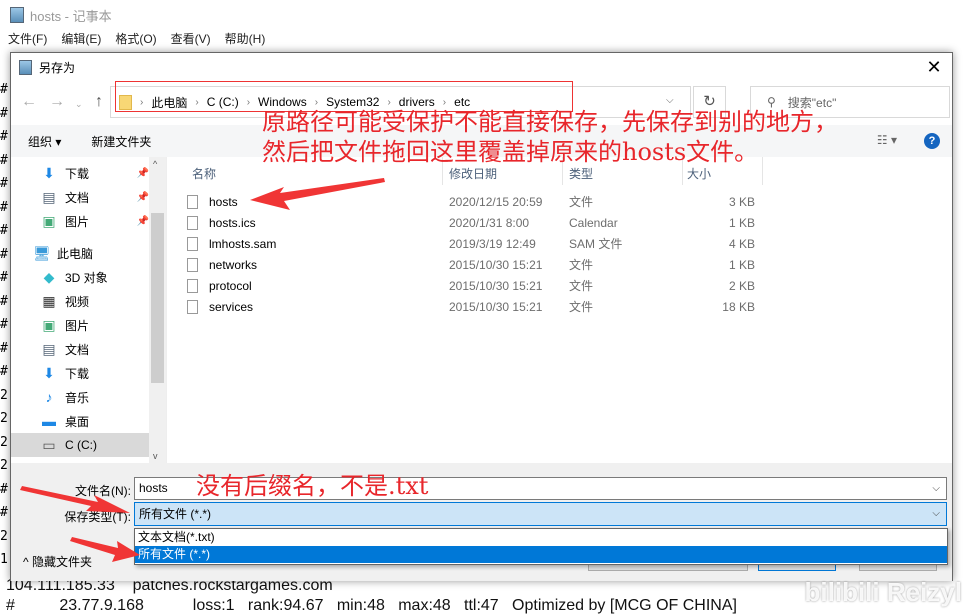  I want to click on arrow-to-filetype, so click(75, 499).